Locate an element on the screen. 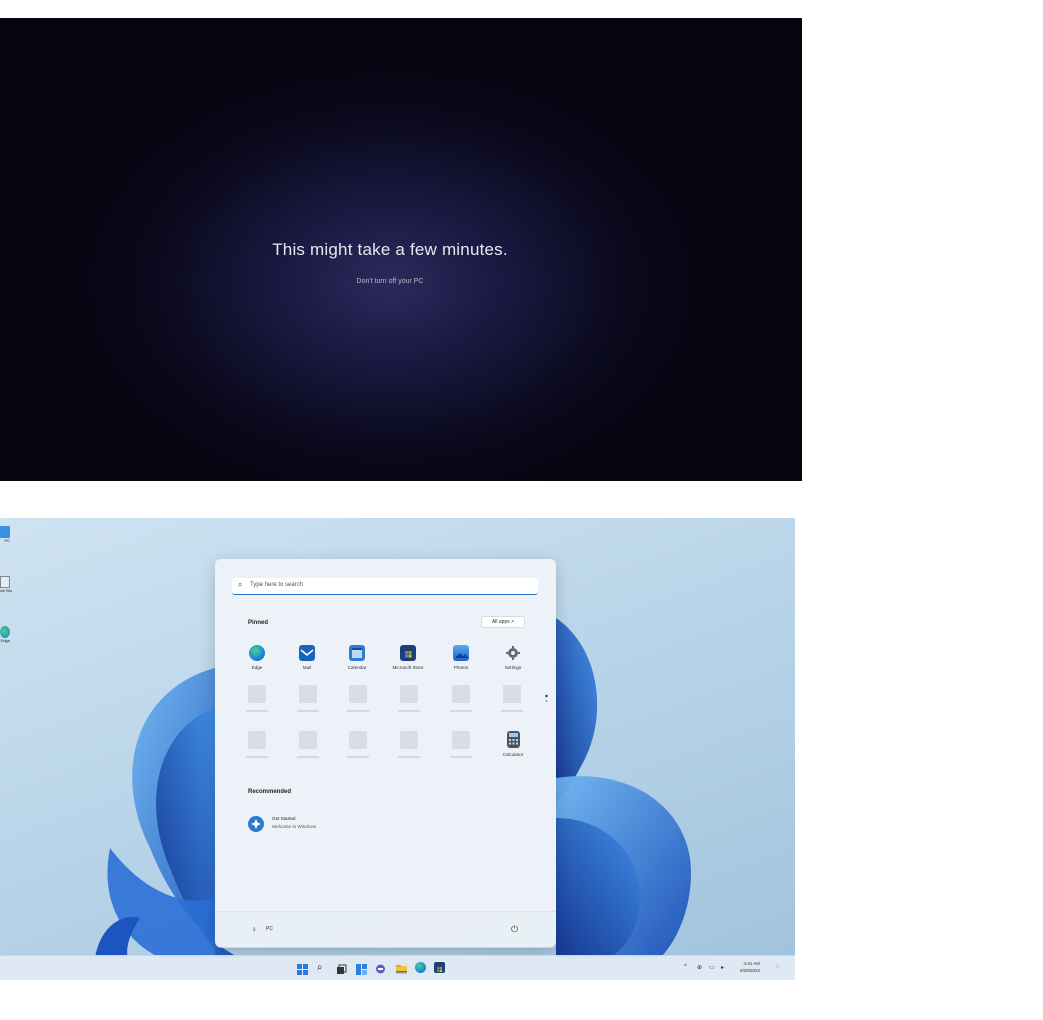 The height and width of the screenshot is (1020, 1043). recommended-title: Get Started is located at coordinates (284, 818).